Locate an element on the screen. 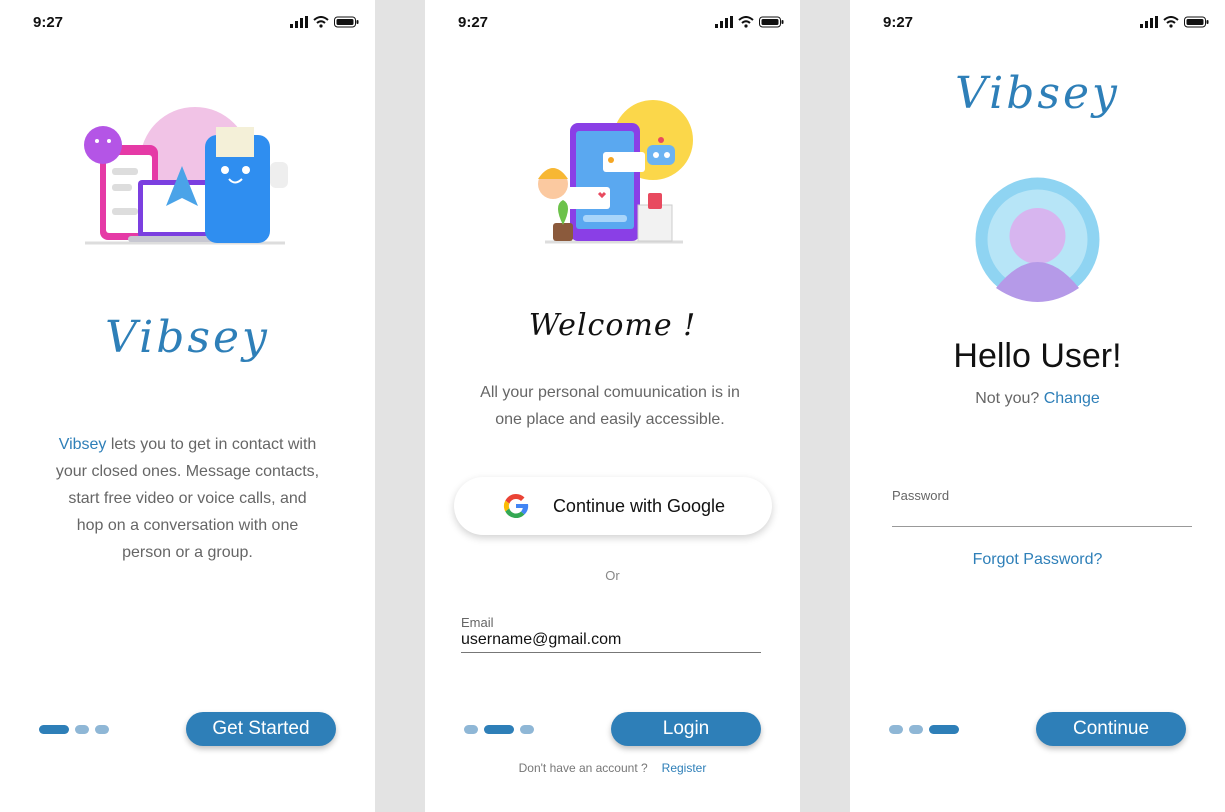 Image resolution: width=1225 pixels, height=812 pixels. password-field: Password is located at coordinates (1042, 507).